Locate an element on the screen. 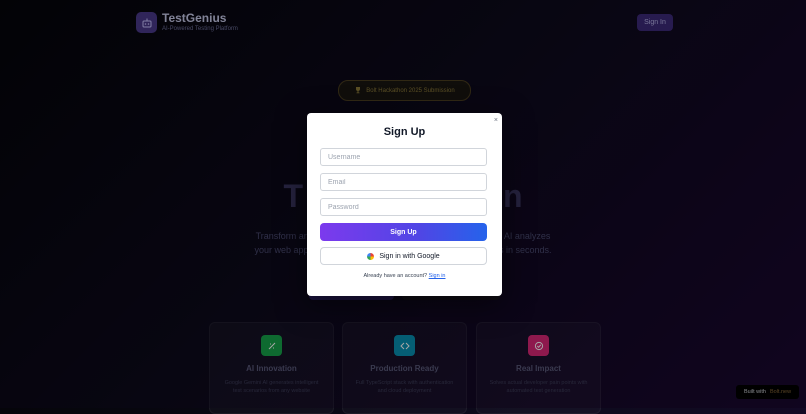 The height and width of the screenshot is (414, 806). google-sign-in-button: Sign in with Google is located at coordinates (403, 256).